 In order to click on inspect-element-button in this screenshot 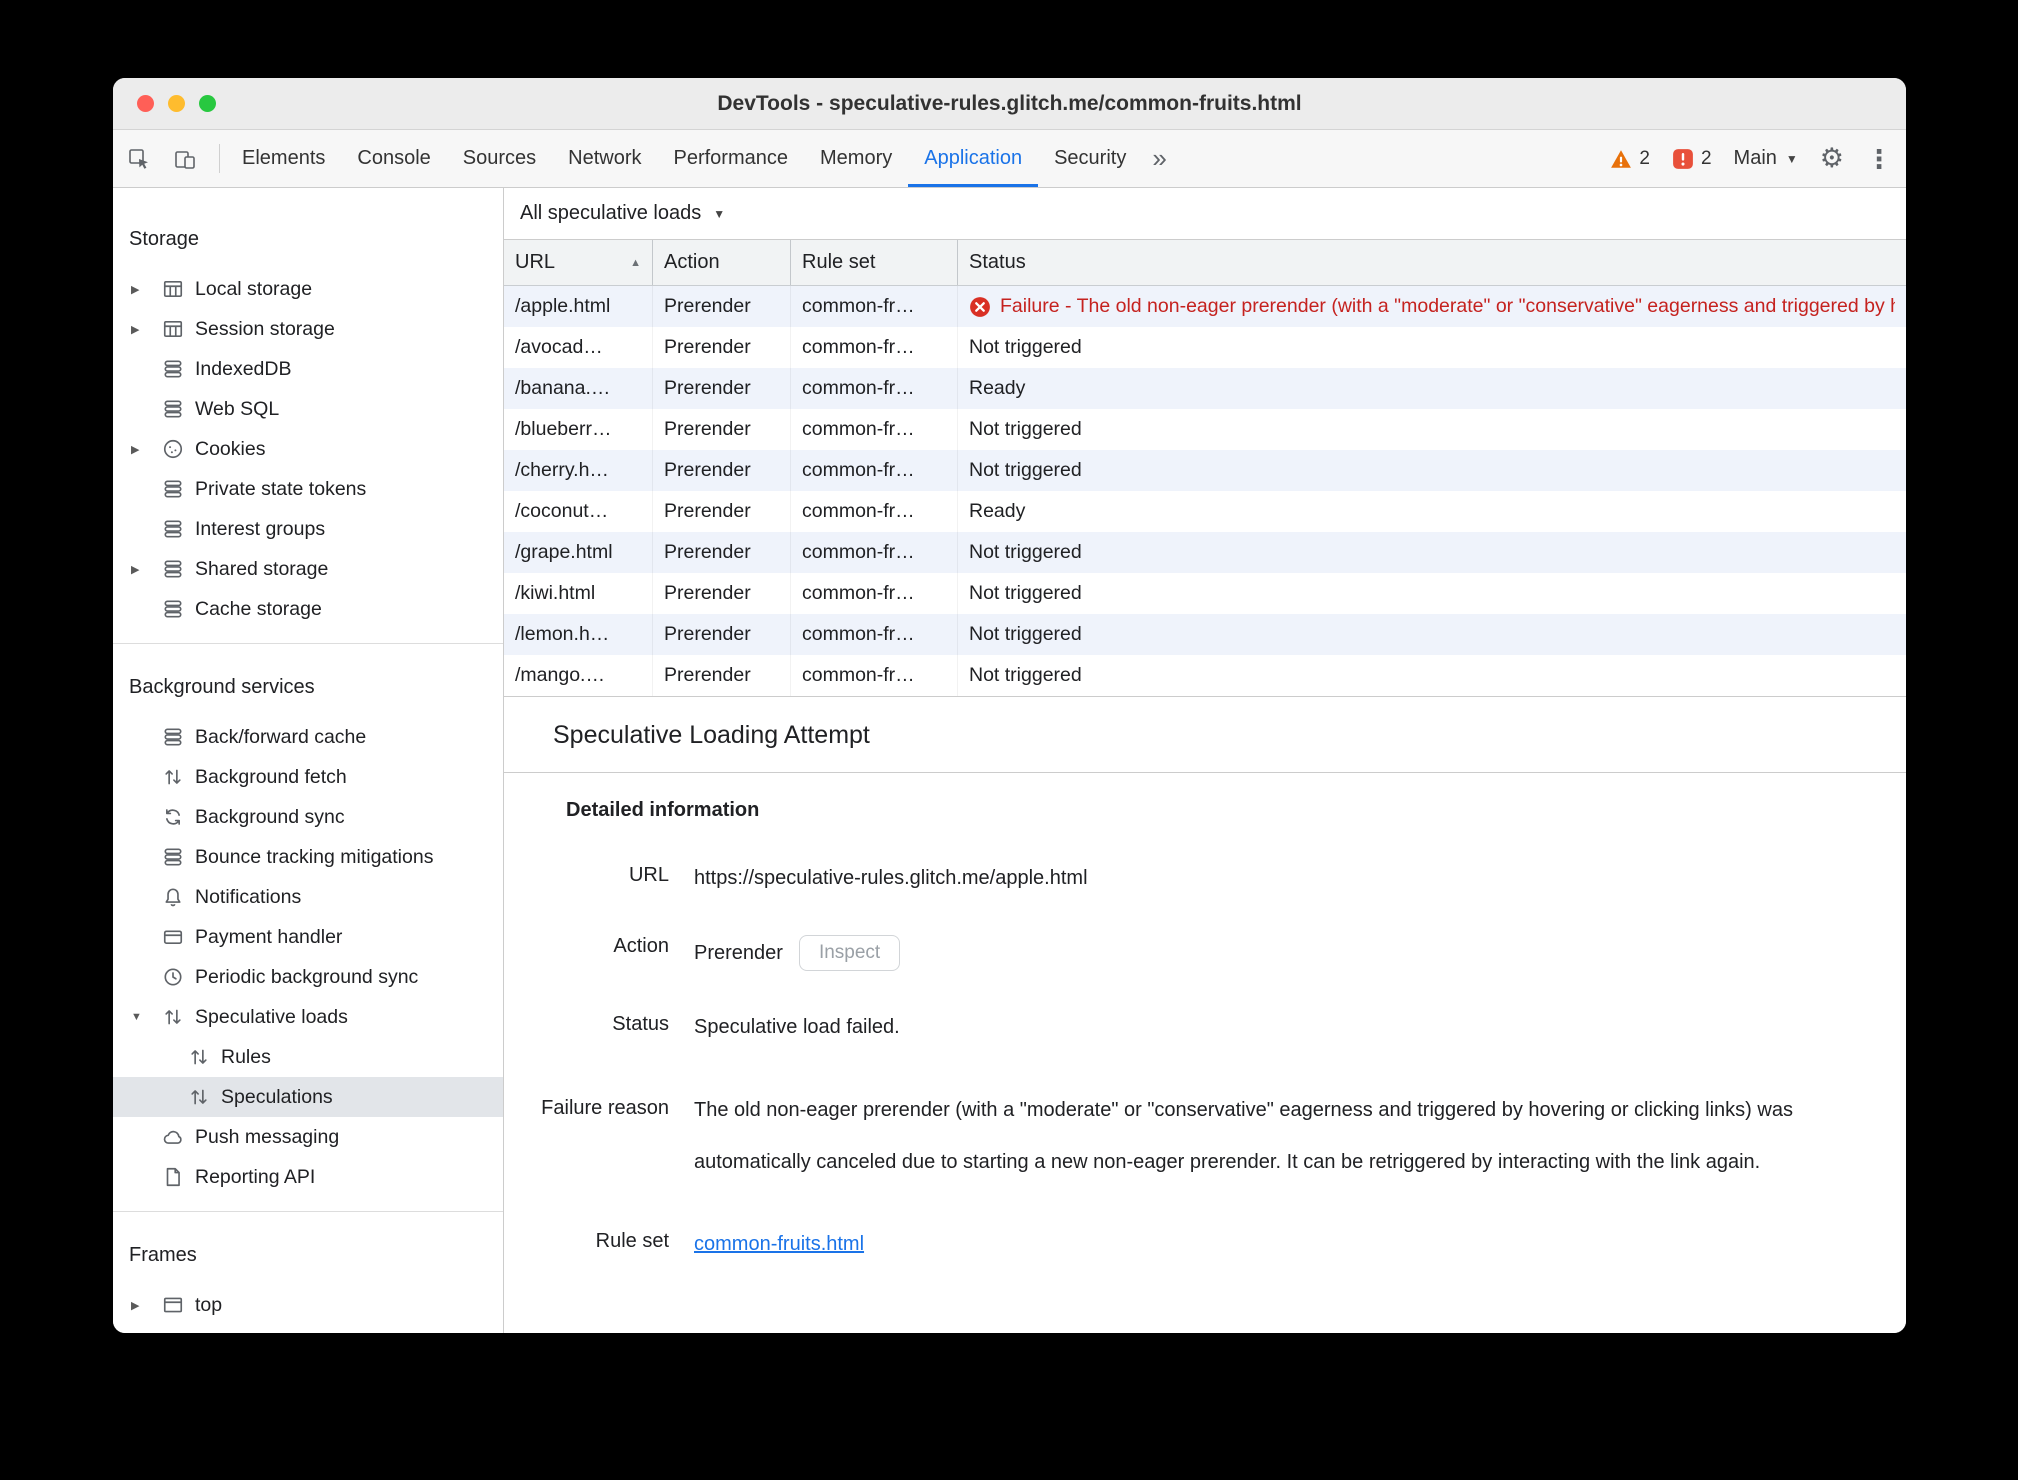, I will do `click(144, 158)`.